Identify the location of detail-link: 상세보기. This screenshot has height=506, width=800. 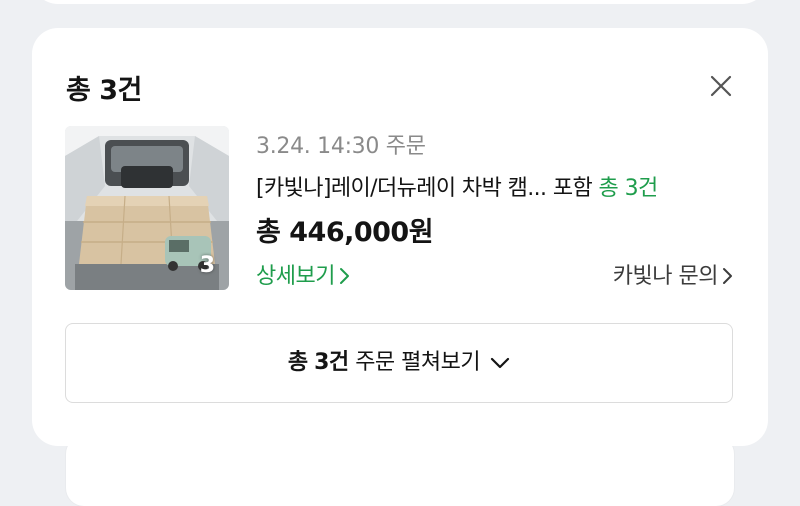
(303, 274).